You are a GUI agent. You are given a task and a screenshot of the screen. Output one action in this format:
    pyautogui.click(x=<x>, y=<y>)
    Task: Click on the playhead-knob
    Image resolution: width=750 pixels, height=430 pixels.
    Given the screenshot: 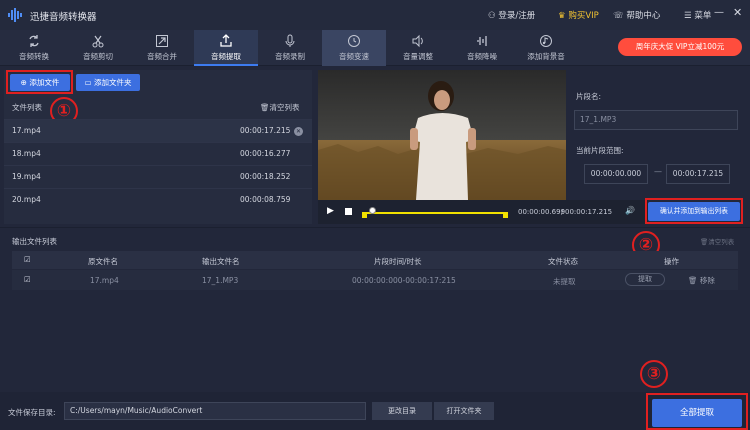 What is the action you would take?
    pyautogui.click(x=372, y=210)
    